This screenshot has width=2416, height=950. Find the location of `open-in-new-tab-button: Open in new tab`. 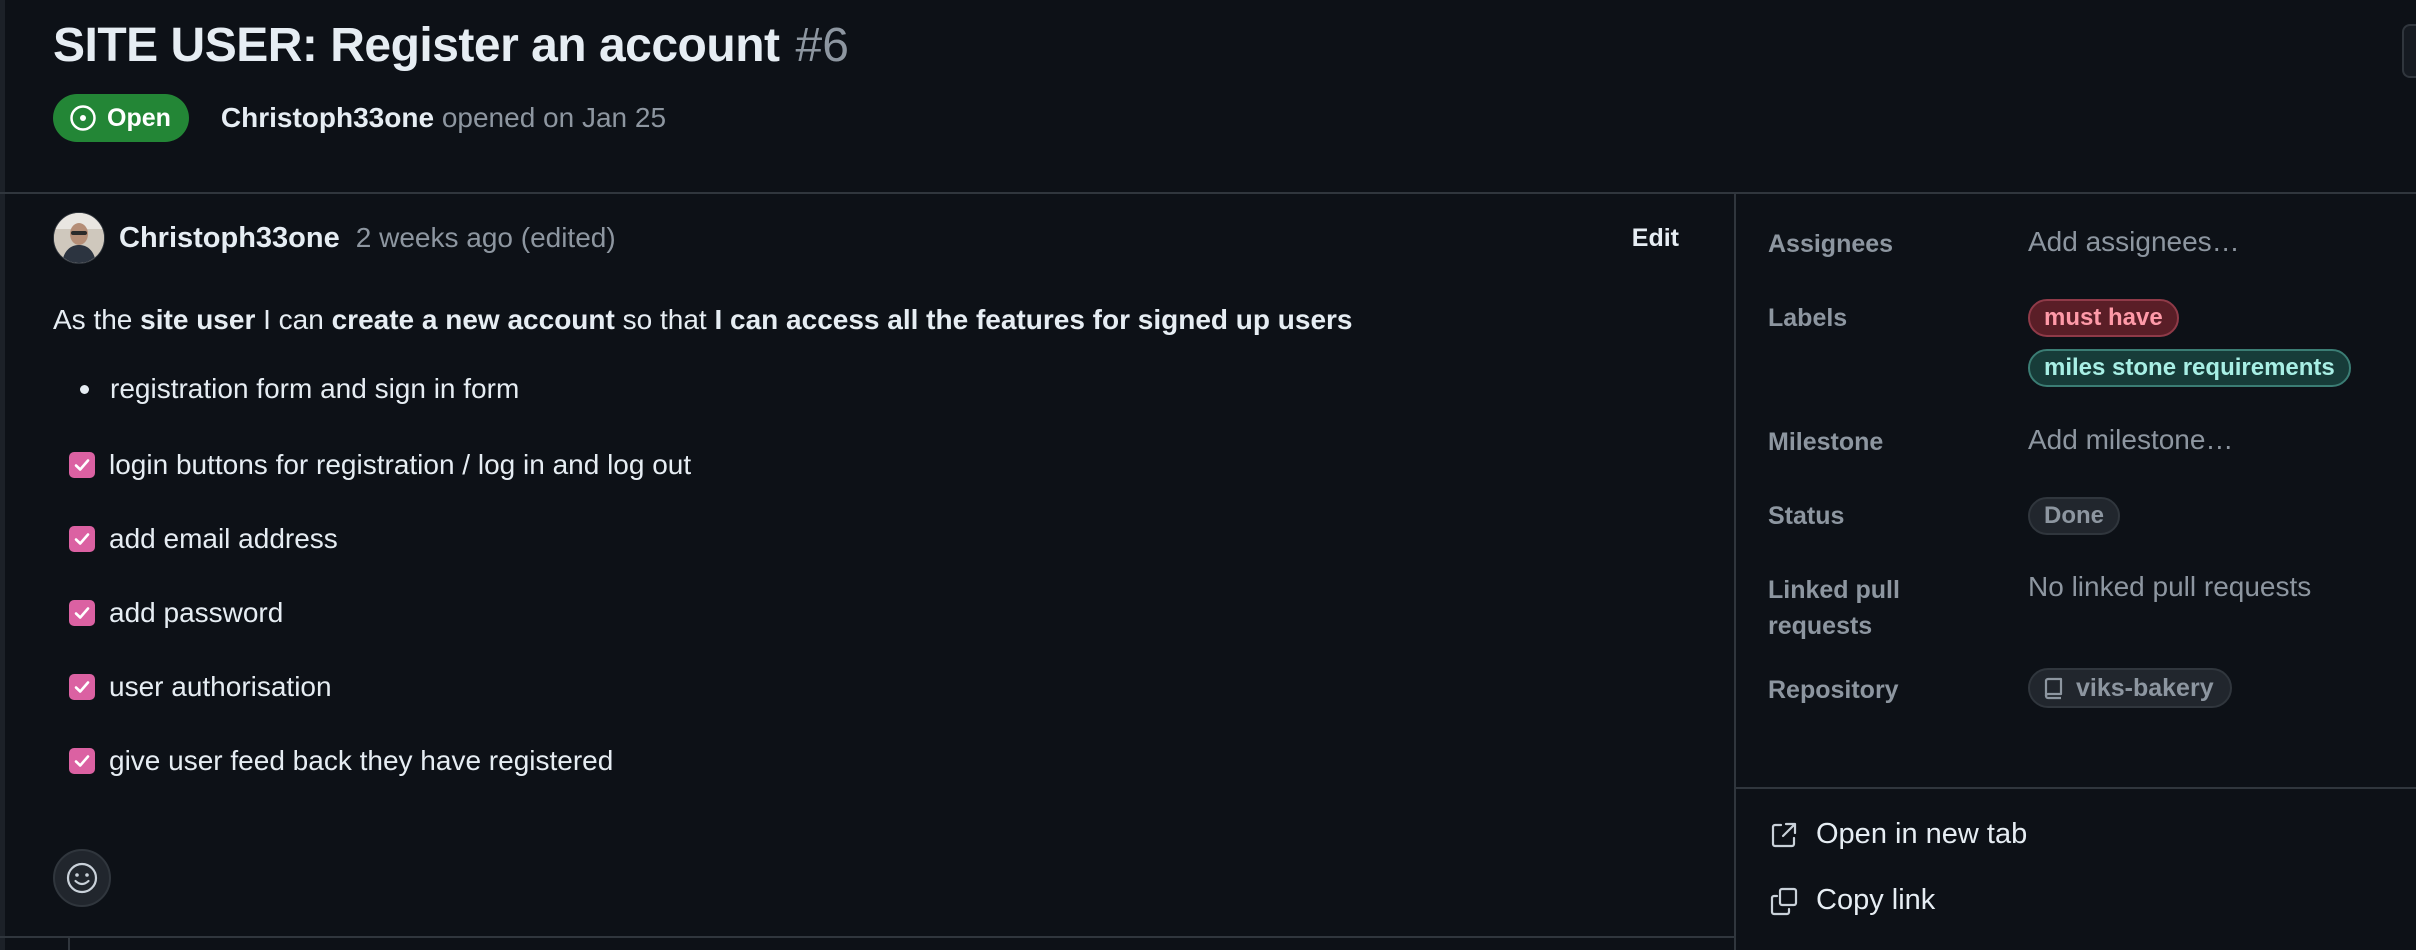

open-in-new-tab-button: Open in new tab is located at coordinates (1897, 834).